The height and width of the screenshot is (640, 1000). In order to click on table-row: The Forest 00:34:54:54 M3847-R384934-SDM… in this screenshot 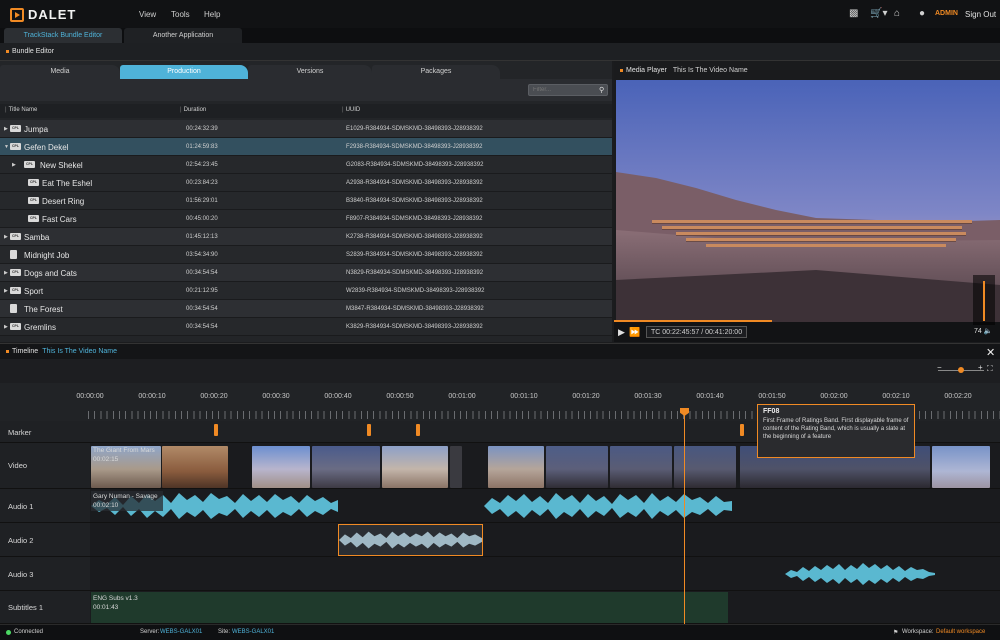, I will do `click(306, 309)`.